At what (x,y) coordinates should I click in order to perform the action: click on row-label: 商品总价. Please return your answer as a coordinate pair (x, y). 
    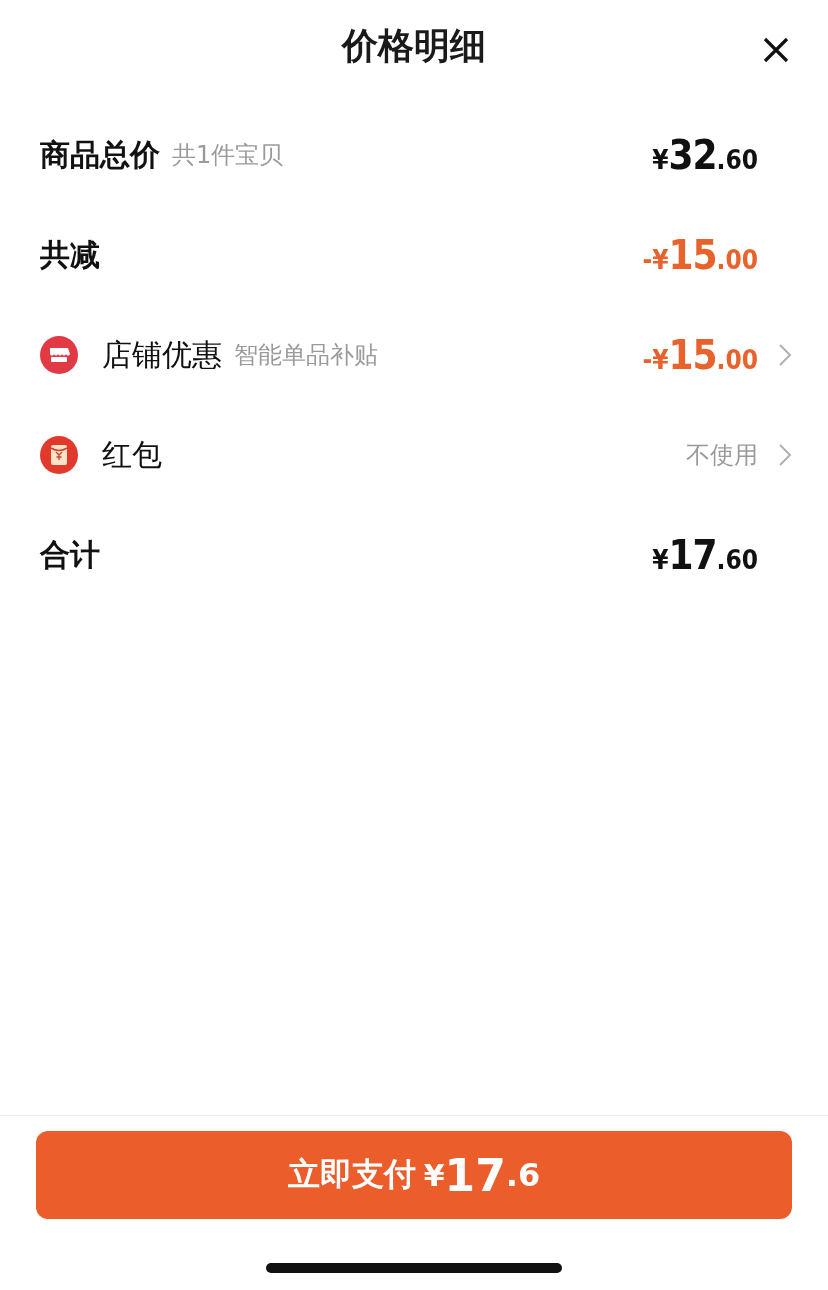
    Looking at the image, I should click on (100, 154).